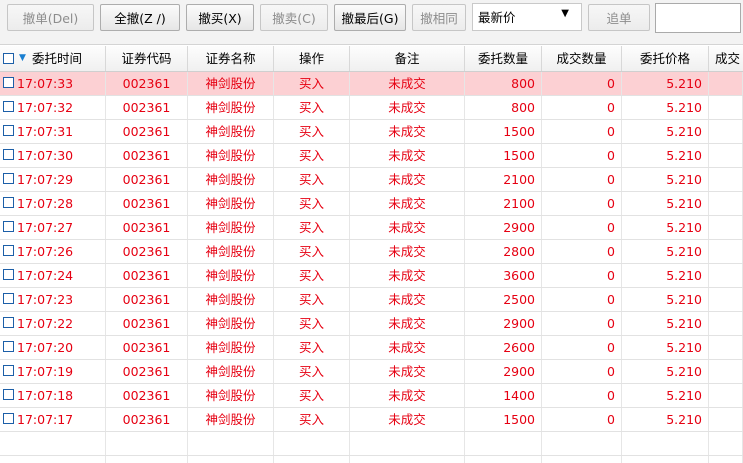 This screenshot has width=743, height=463. What do you see at coordinates (371, 444) in the screenshot?
I see `empty-row` at bounding box center [371, 444].